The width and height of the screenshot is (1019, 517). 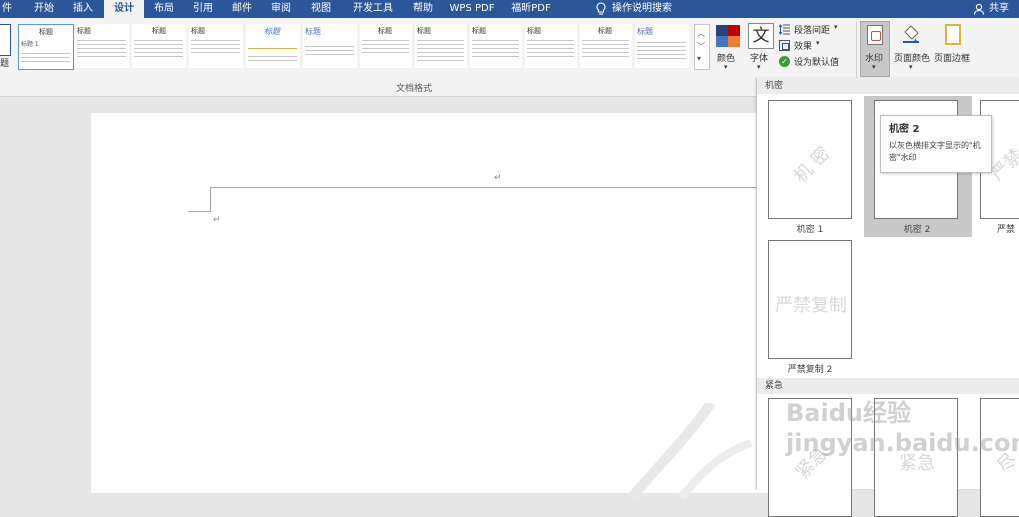 What do you see at coordinates (699, 58) in the screenshot?
I see `more-icon: ▾` at bounding box center [699, 58].